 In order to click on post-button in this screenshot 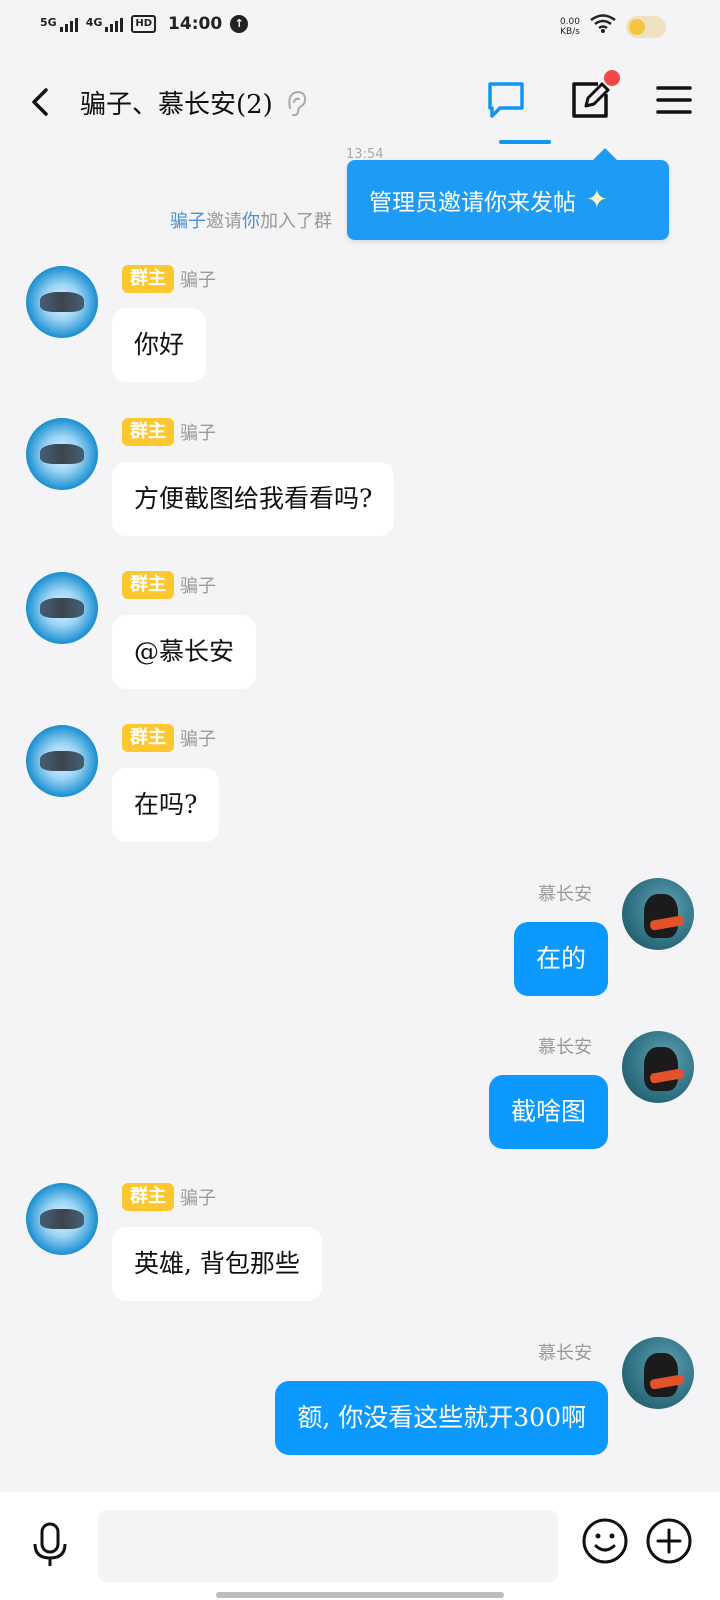, I will do `click(594, 96)`.